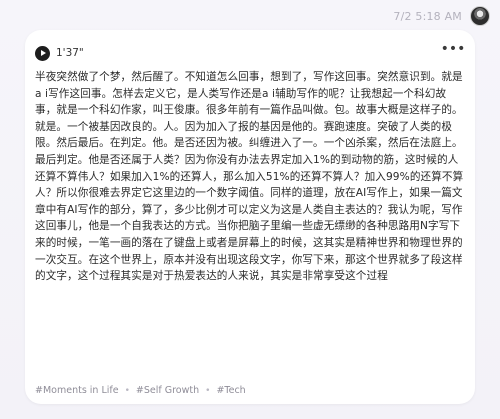 This screenshot has width=500, height=419. I want to click on avatar, so click(480, 16).